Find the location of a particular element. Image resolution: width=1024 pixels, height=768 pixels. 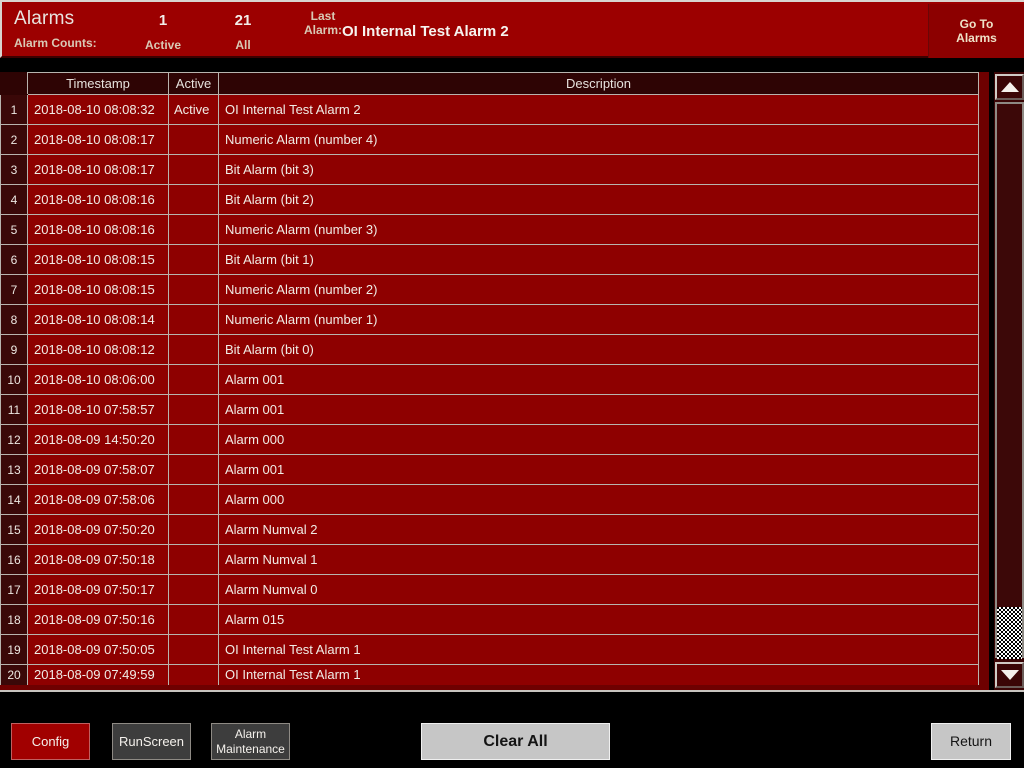

alarm-table-header: Timestamp Active Description is located at coordinates (489, 83).